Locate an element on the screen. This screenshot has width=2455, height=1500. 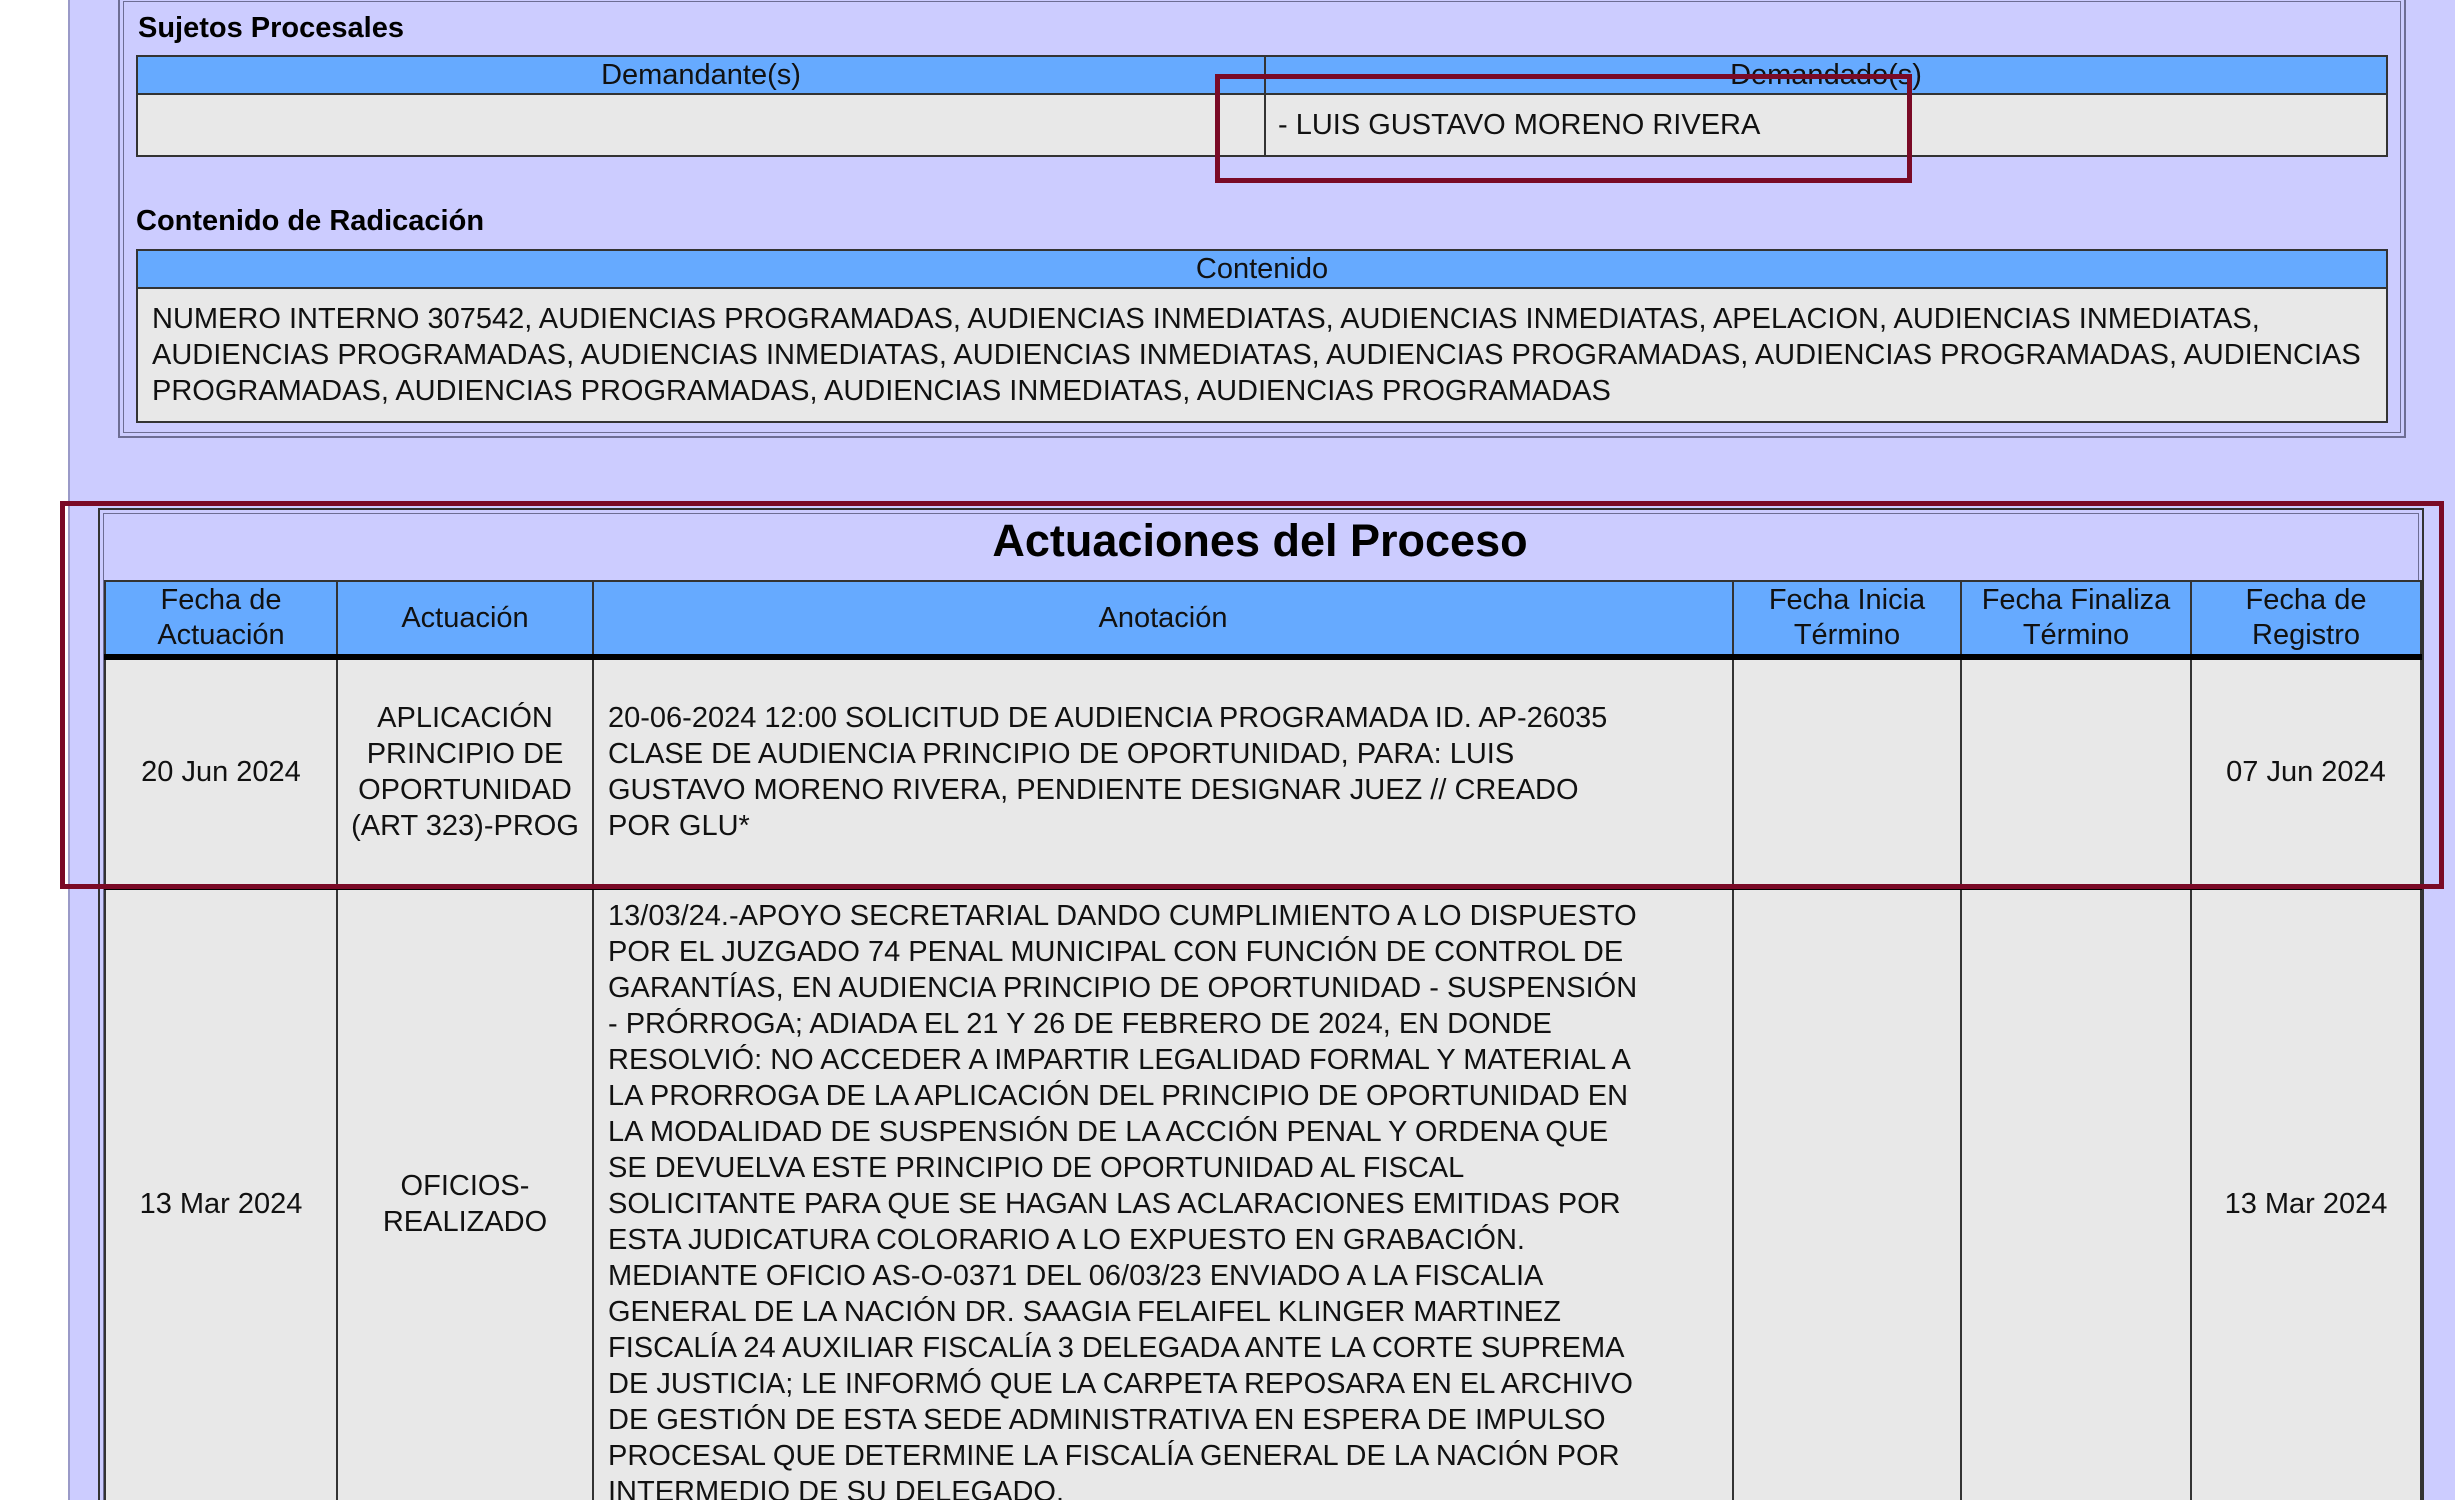
demandantes-header: Demandante(s) is located at coordinates (701, 75).